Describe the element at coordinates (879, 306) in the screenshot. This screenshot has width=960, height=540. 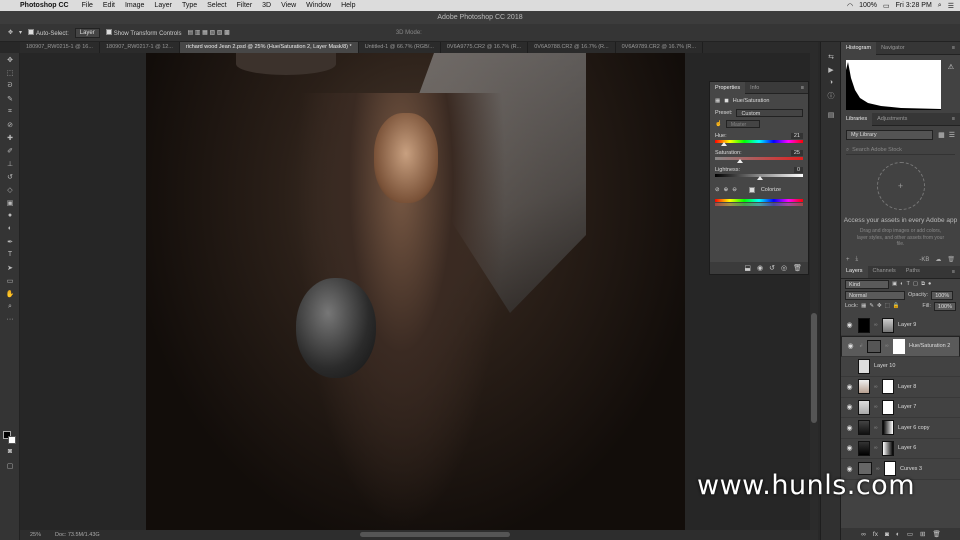
I see `lock-position-icon: ✥` at that location.